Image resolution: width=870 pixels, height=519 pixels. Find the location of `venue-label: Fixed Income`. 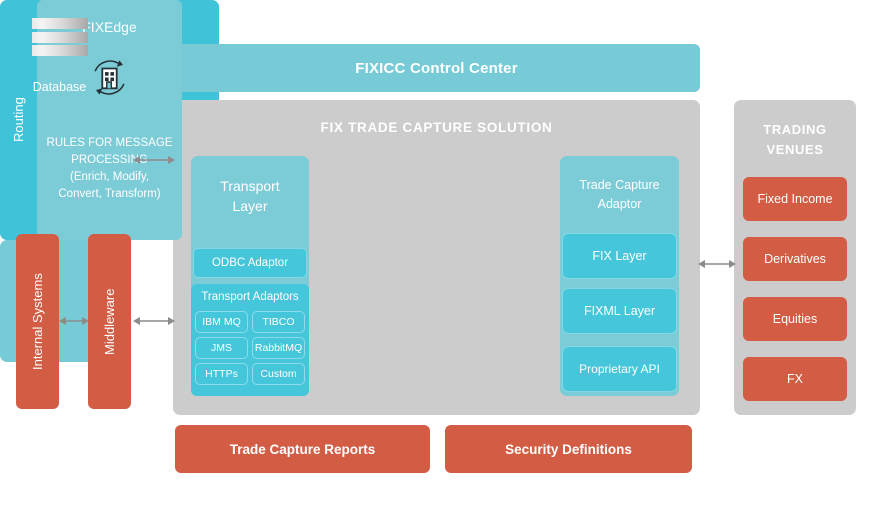

venue-label: Fixed Income is located at coordinates (795, 199).